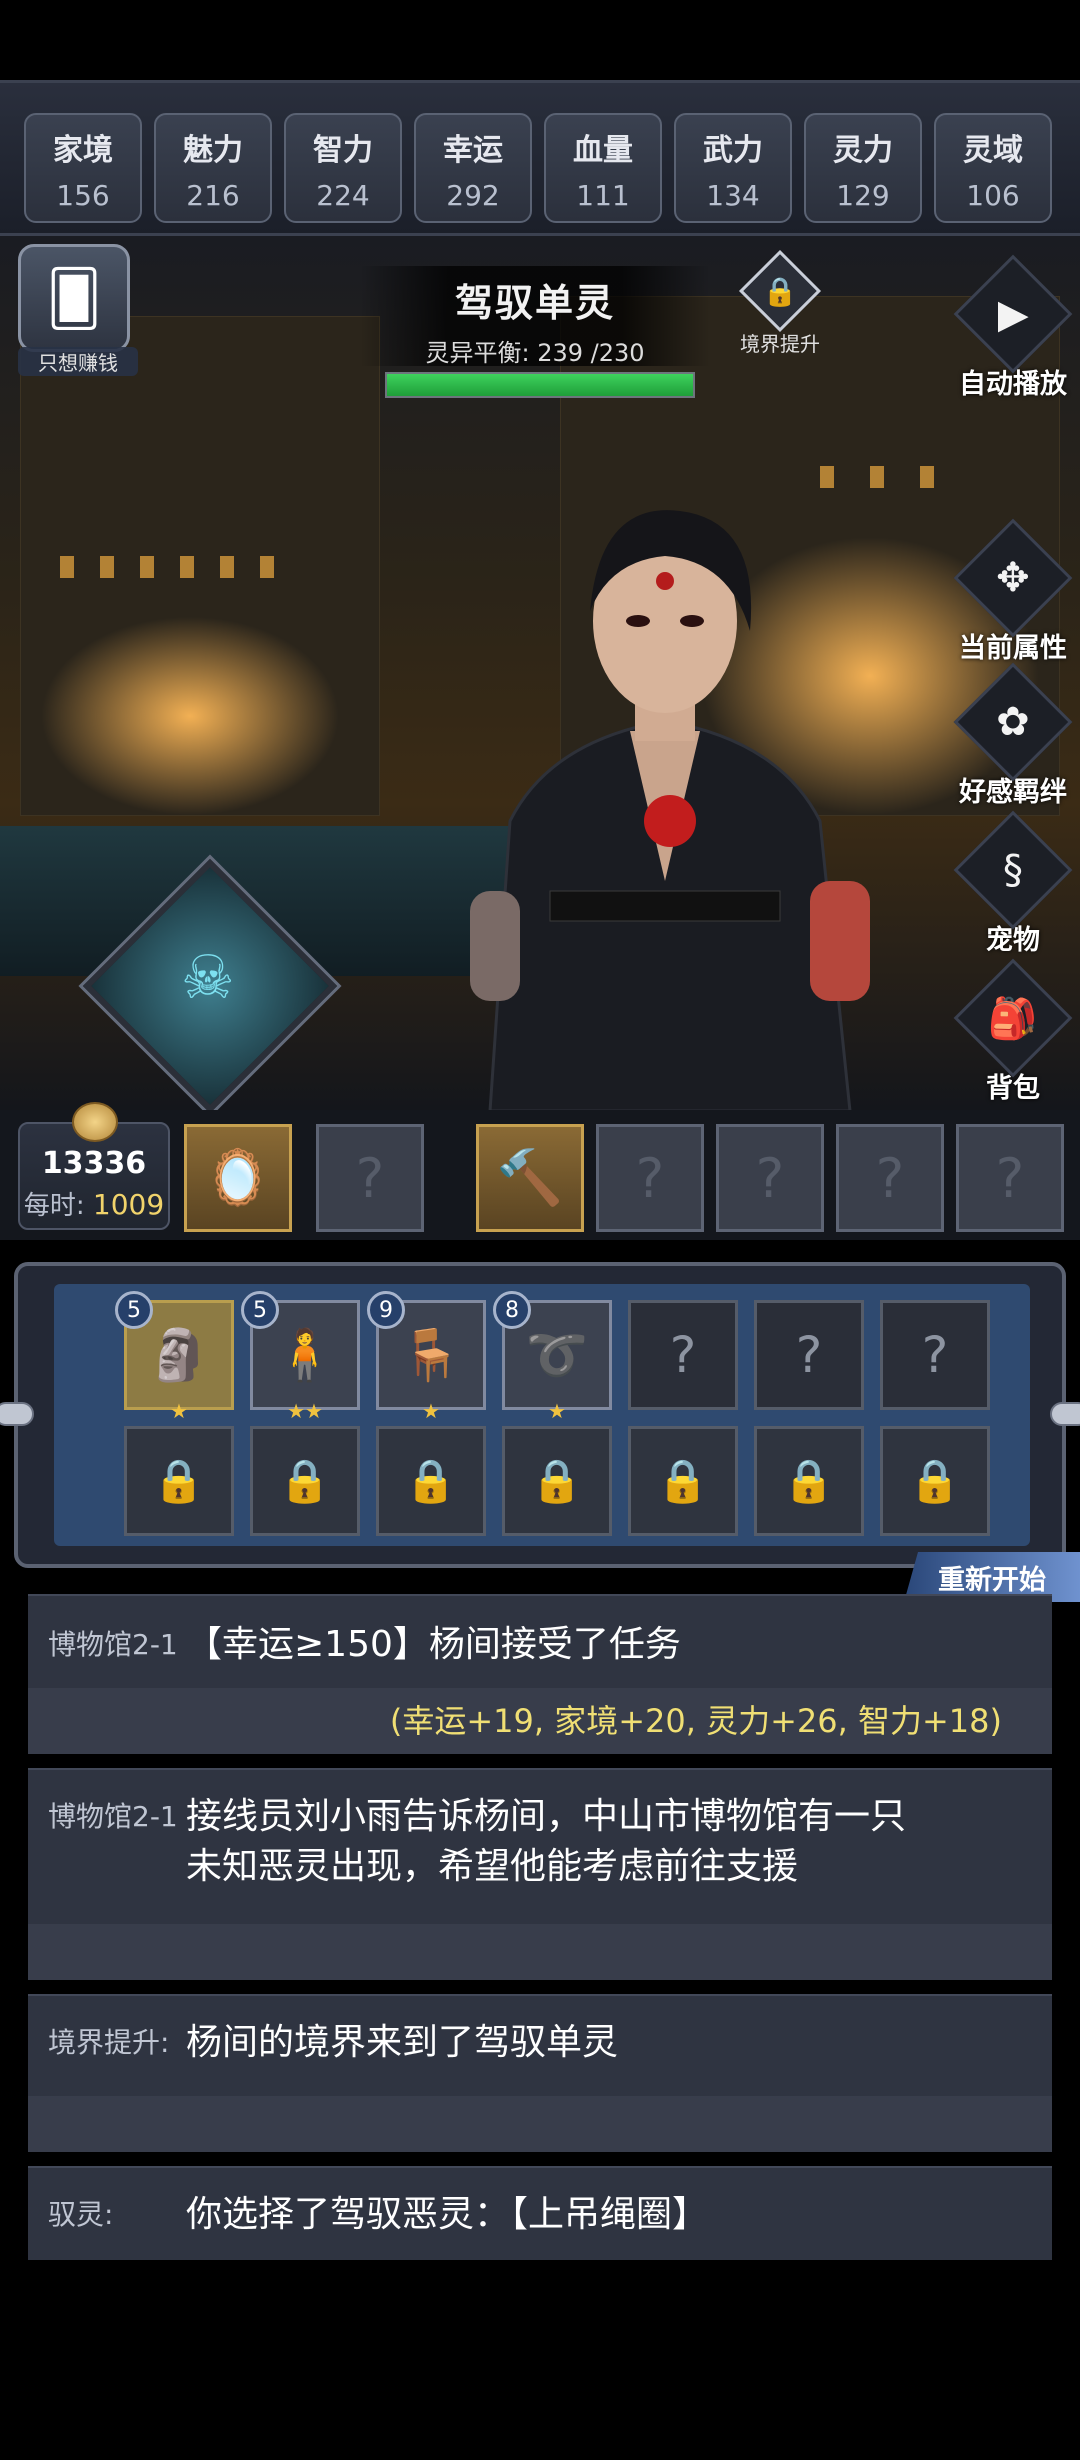 This screenshot has height=2460, width=1080. Describe the element at coordinates (343, 195) in the screenshot. I see `stat-value: 224` at that location.